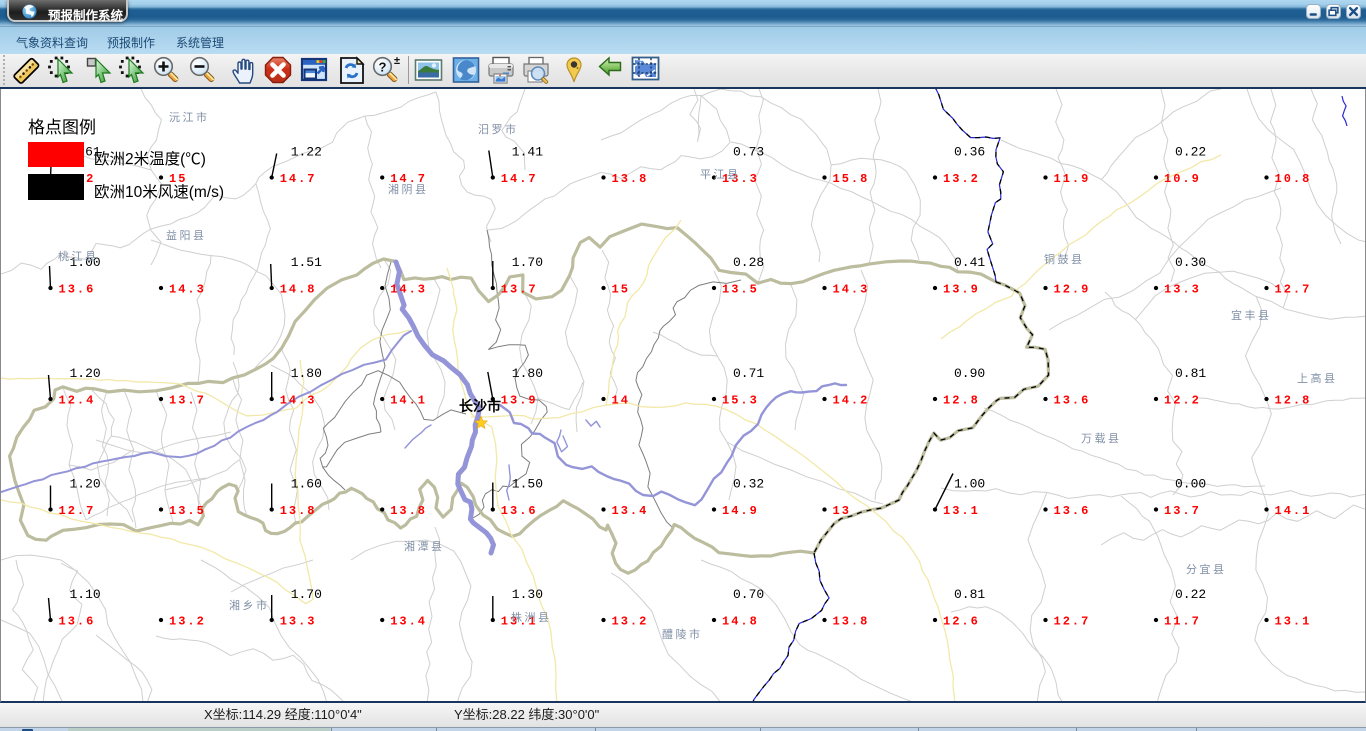 Image resolution: width=1366 pixels, height=731 pixels. Describe the element at coordinates (1182, 401) in the screenshot. I see `svg-text: 12.2` at that location.